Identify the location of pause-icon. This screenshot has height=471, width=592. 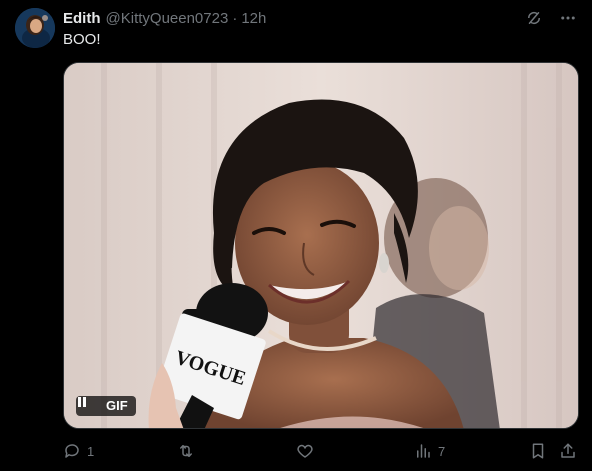
(82, 402).